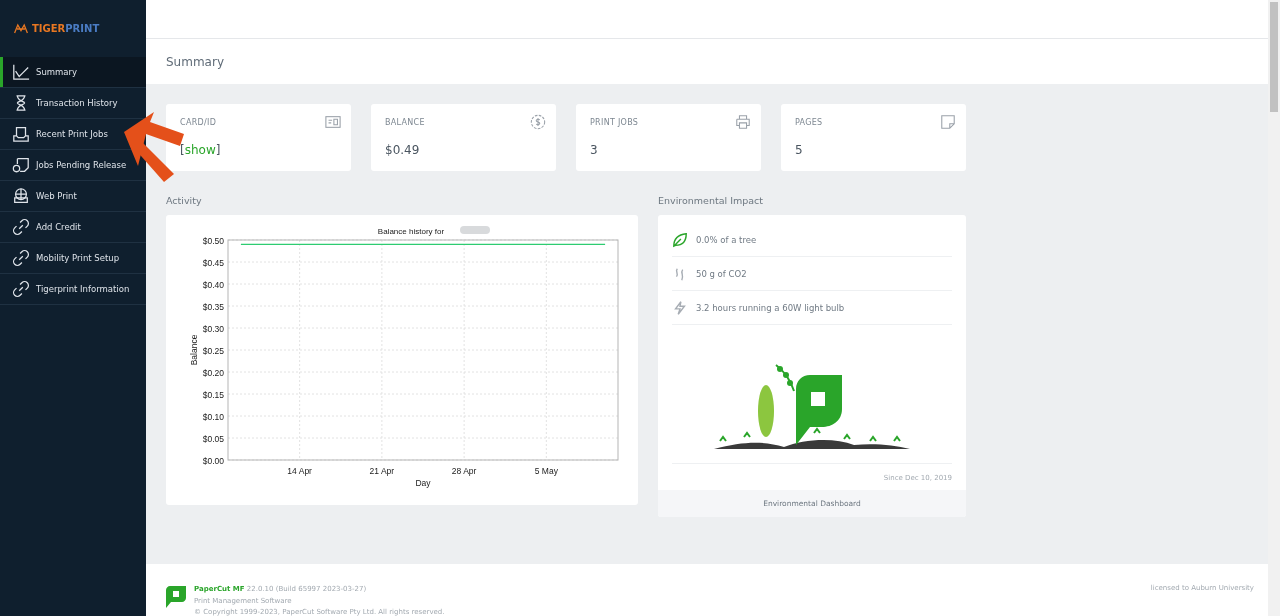 Image resolution: width=1280 pixels, height=616 pixels. Describe the element at coordinates (743, 122) in the screenshot. I see `printer-icon` at that location.